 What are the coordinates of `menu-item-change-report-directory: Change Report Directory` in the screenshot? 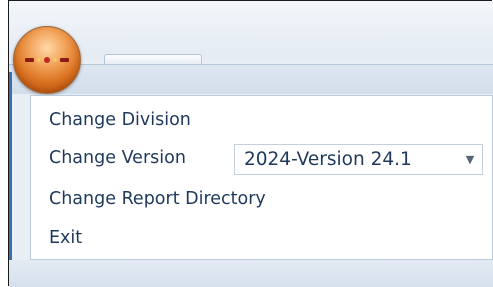 It's located at (157, 199).